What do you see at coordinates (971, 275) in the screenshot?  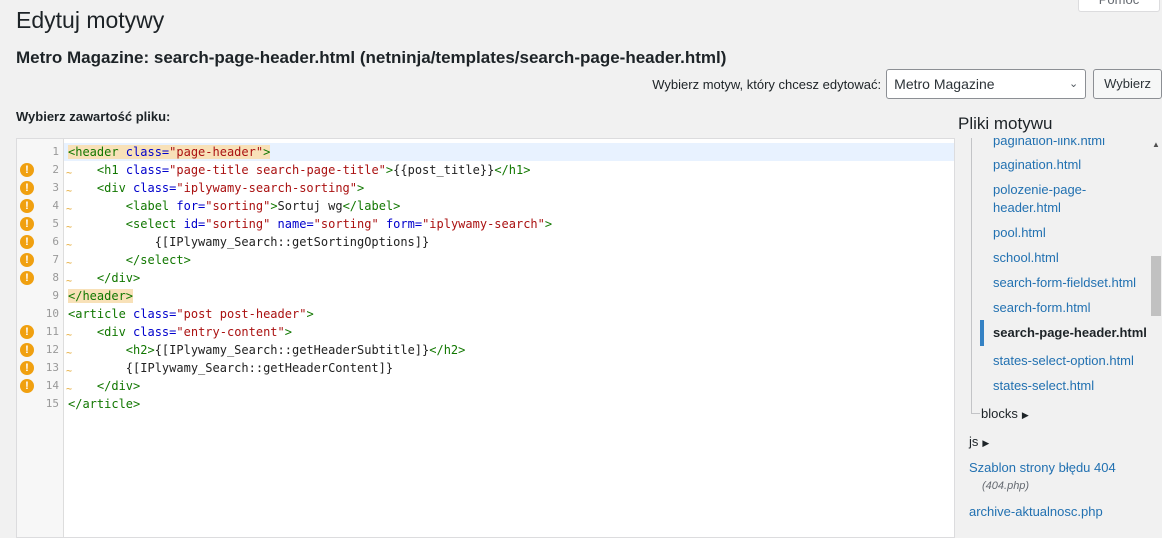 I see `tree-line` at bounding box center [971, 275].